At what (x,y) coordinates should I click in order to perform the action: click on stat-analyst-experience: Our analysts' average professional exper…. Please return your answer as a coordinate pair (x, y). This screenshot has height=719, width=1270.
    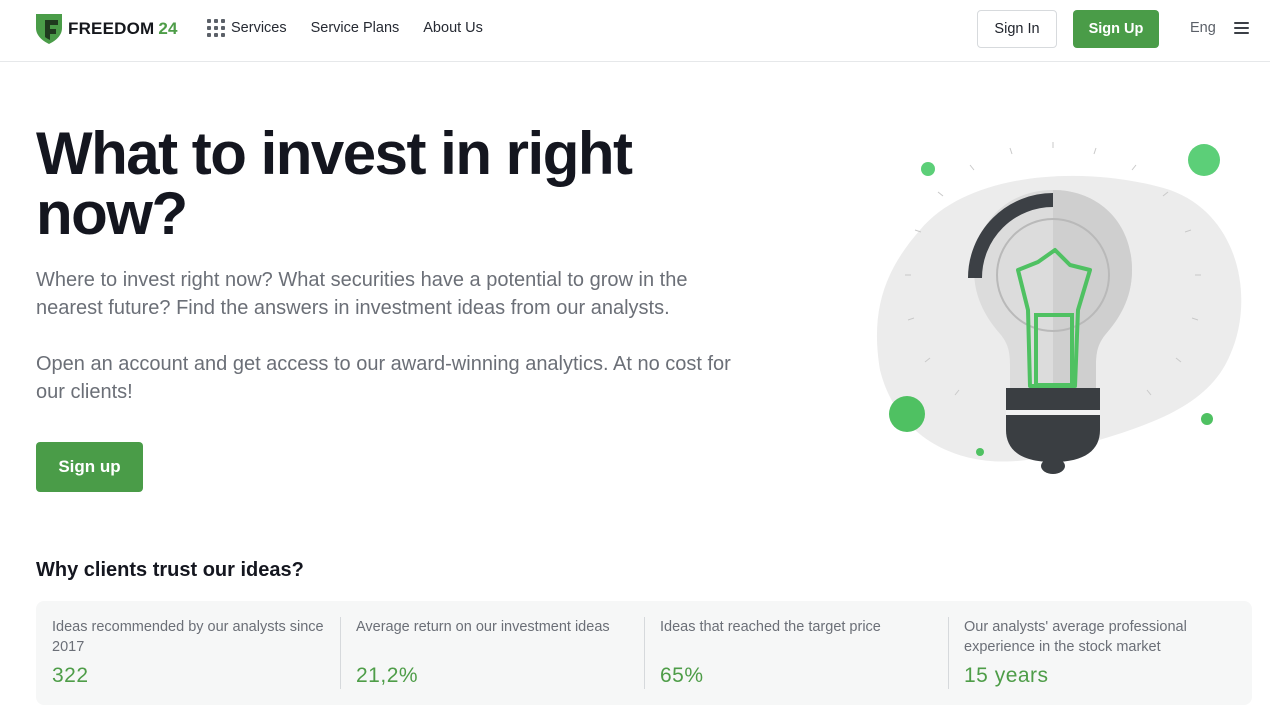
    Looking at the image, I should click on (1100, 653).